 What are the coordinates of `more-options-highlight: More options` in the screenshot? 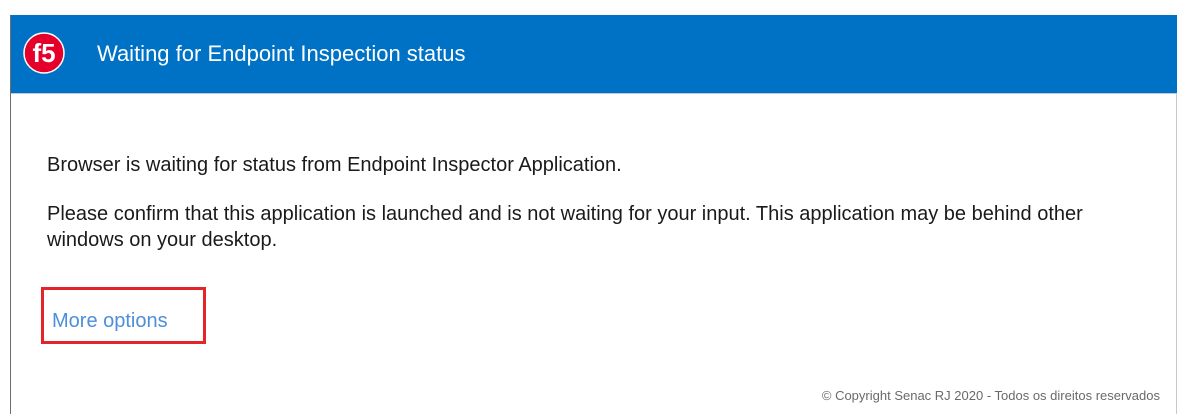 It's located at (123, 315).